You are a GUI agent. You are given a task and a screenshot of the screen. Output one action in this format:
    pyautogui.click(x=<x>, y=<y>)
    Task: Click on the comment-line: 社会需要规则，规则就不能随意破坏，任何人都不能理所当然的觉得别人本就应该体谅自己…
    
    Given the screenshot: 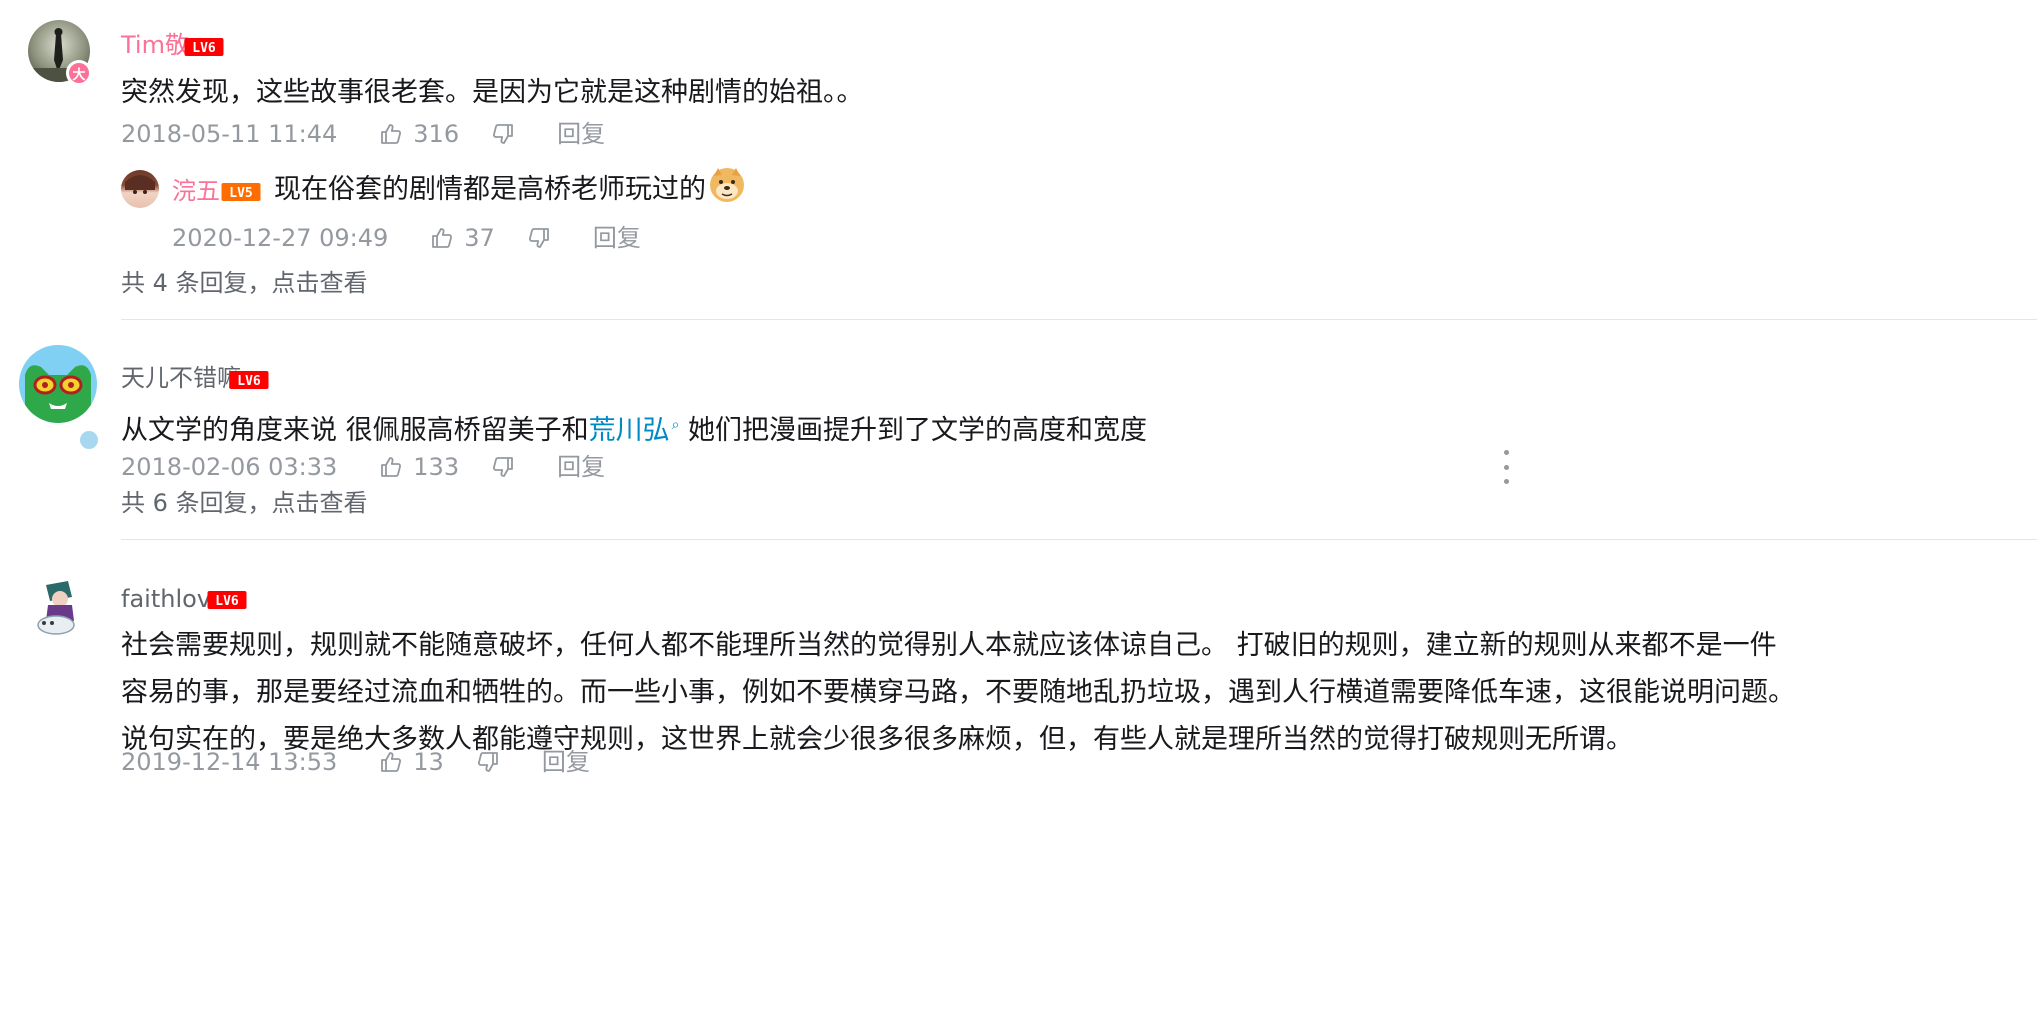 What is the action you would take?
    pyautogui.click(x=949, y=645)
    